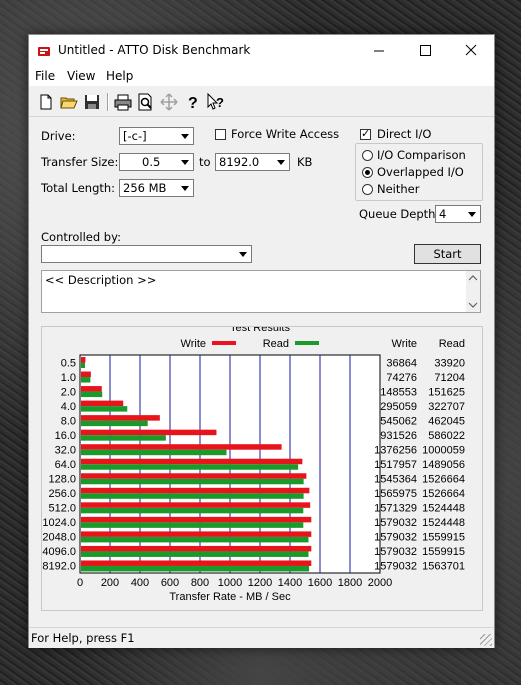  Describe the element at coordinates (146, 102) in the screenshot. I see `print-preview-icon` at that location.